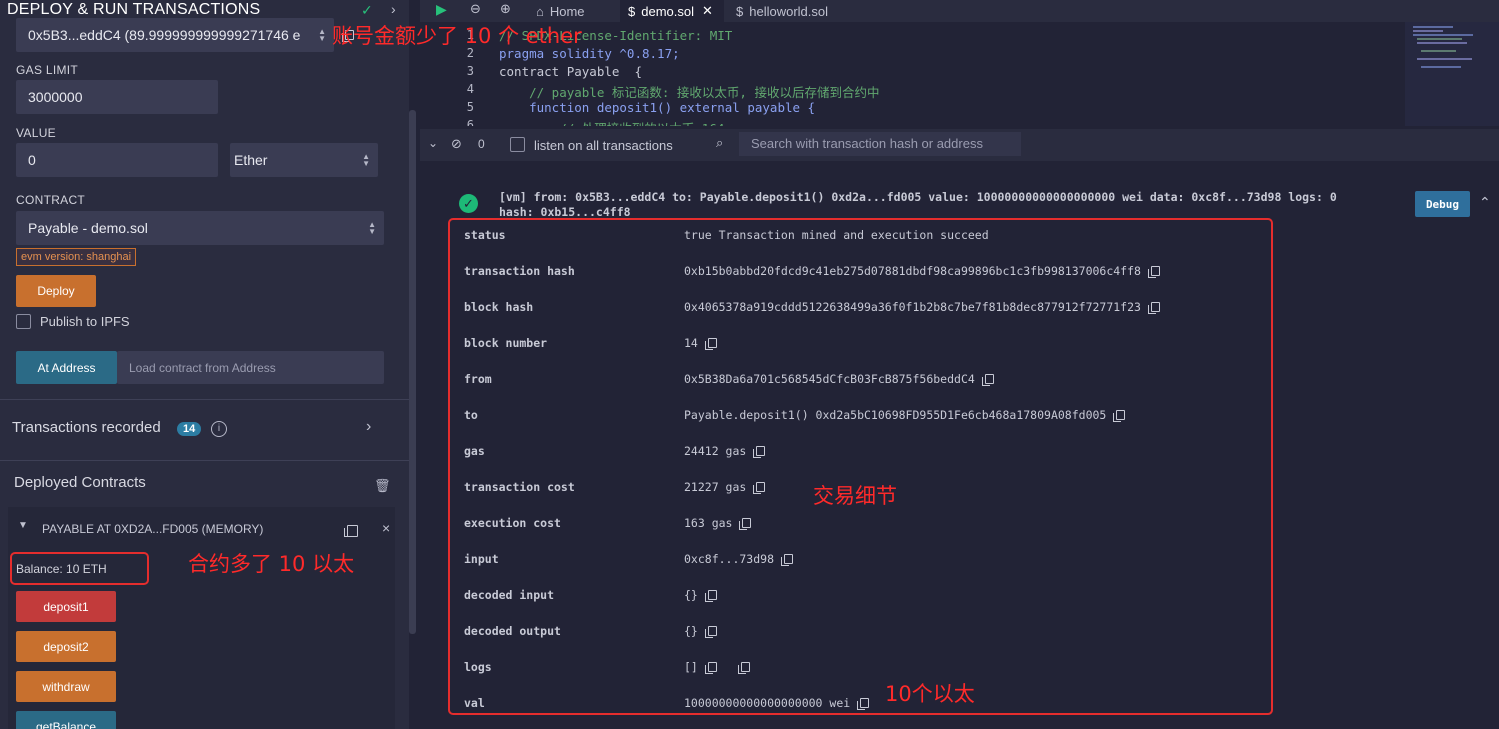  What do you see at coordinates (80, 482) in the screenshot?
I see `deployed-contracts-label: Deployed Contracts` at bounding box center [80, 482].